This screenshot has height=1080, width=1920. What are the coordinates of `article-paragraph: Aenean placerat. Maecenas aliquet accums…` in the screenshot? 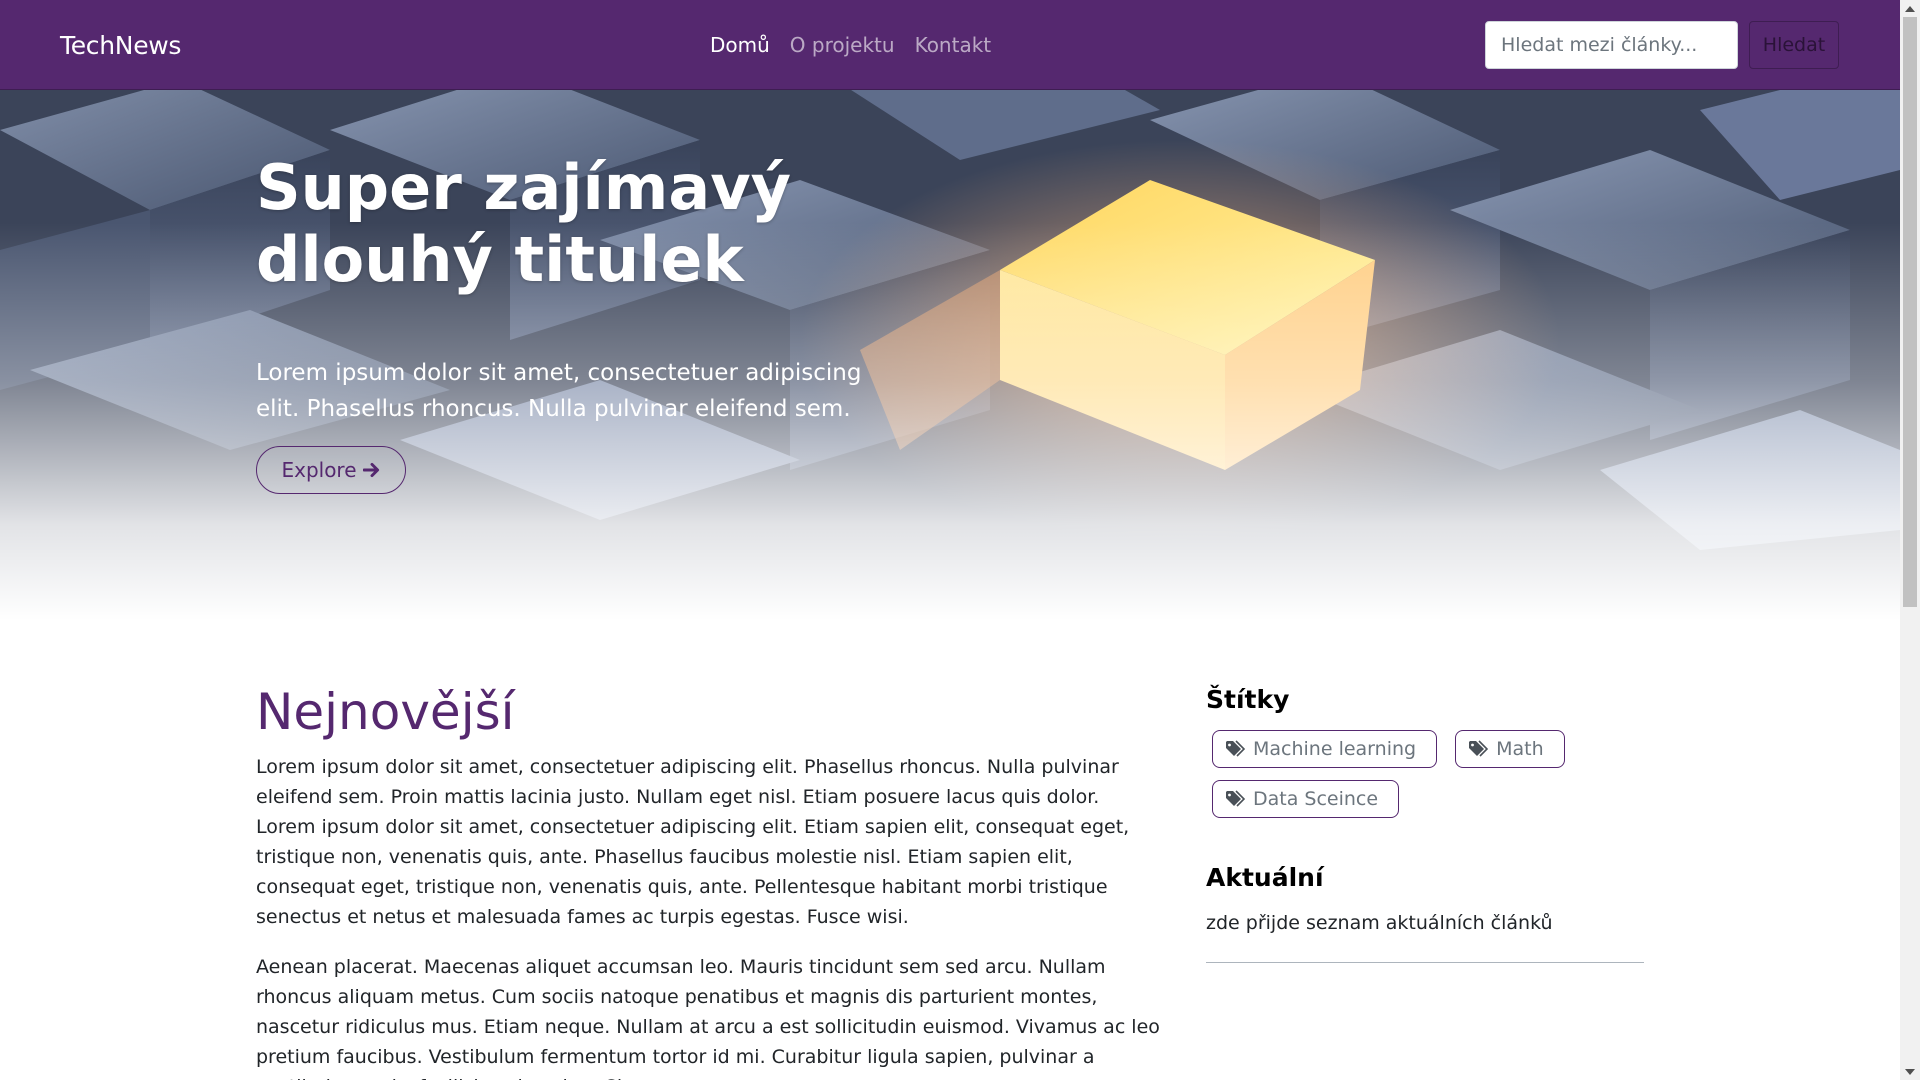 It's located at (708, 1018).